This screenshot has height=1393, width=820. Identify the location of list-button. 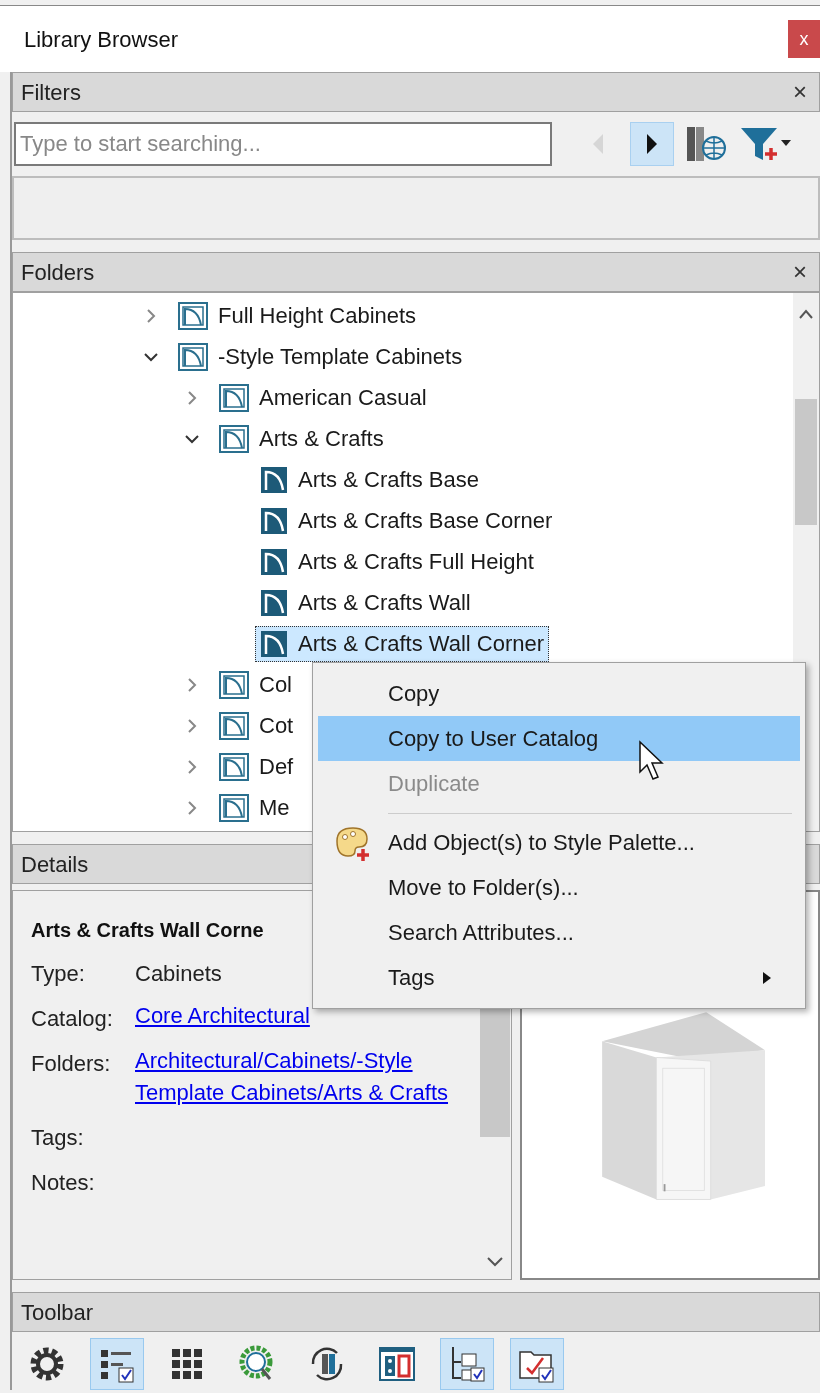
(117, 1364).